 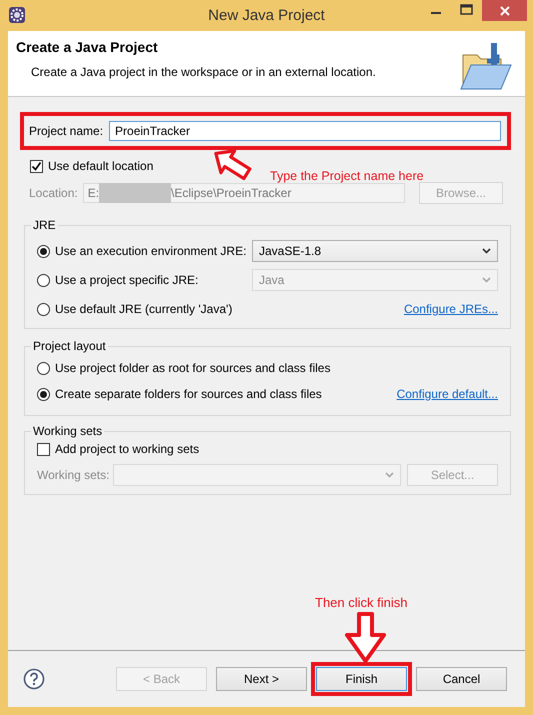 I want to click on group-title: Project layout, so click(x=69, y=346).